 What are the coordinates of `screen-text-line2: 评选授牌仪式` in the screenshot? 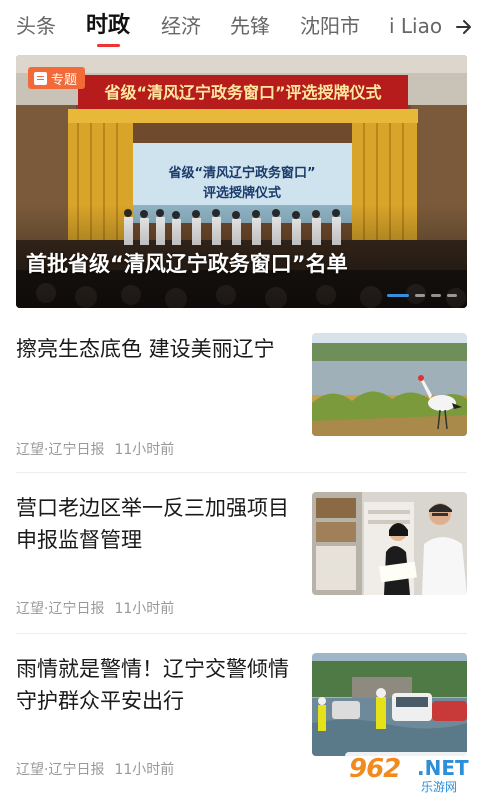 It's located at (242, 193).